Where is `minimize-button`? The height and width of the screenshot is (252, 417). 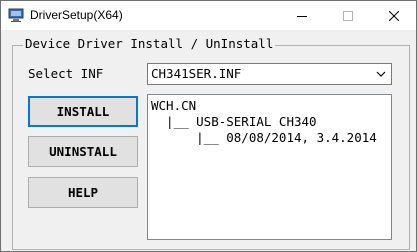
minimize-button is located at coordinates (302, 15).